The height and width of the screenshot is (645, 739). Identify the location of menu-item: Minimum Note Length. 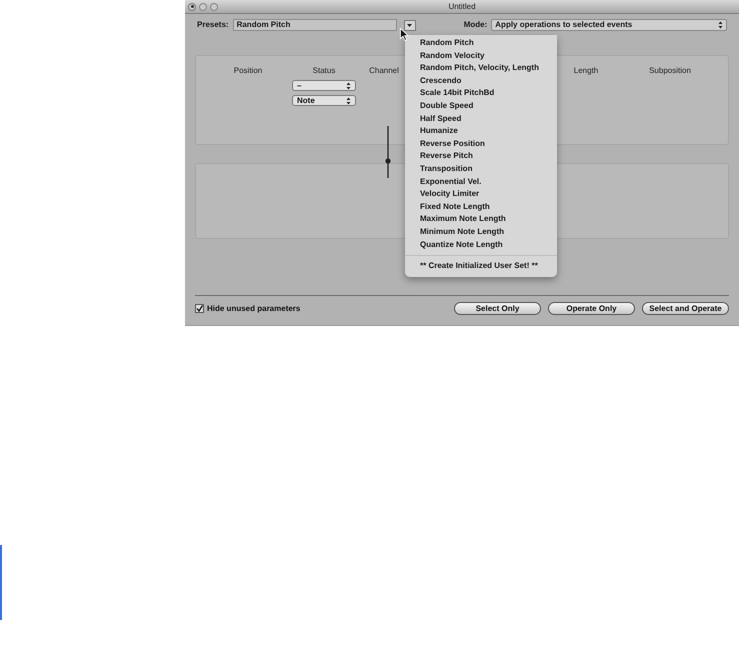
(481, 232).